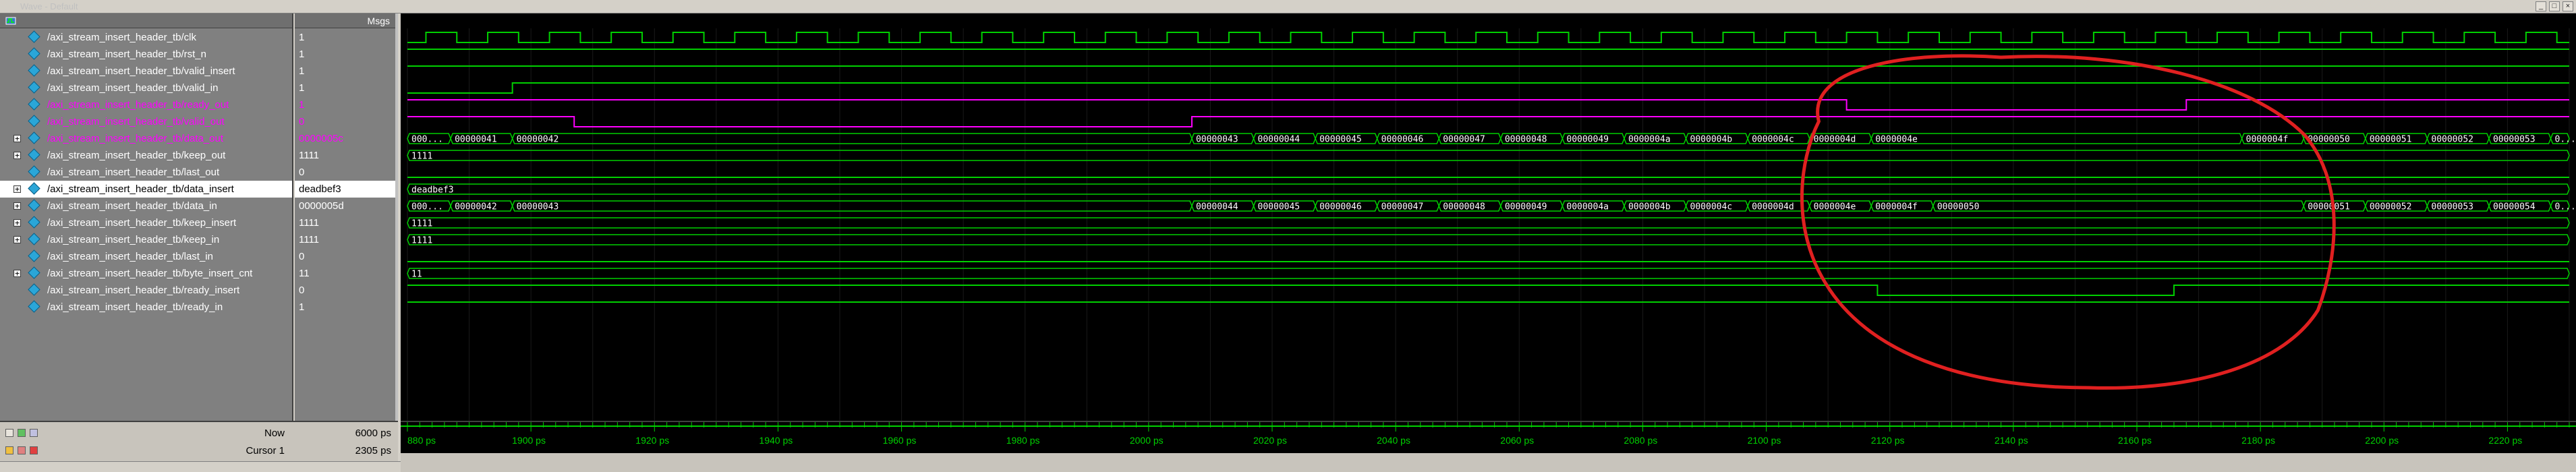 Image resolution: width=2576 pixels, height=472 pixels. I want to click on lock-icon, so click(9, 450).